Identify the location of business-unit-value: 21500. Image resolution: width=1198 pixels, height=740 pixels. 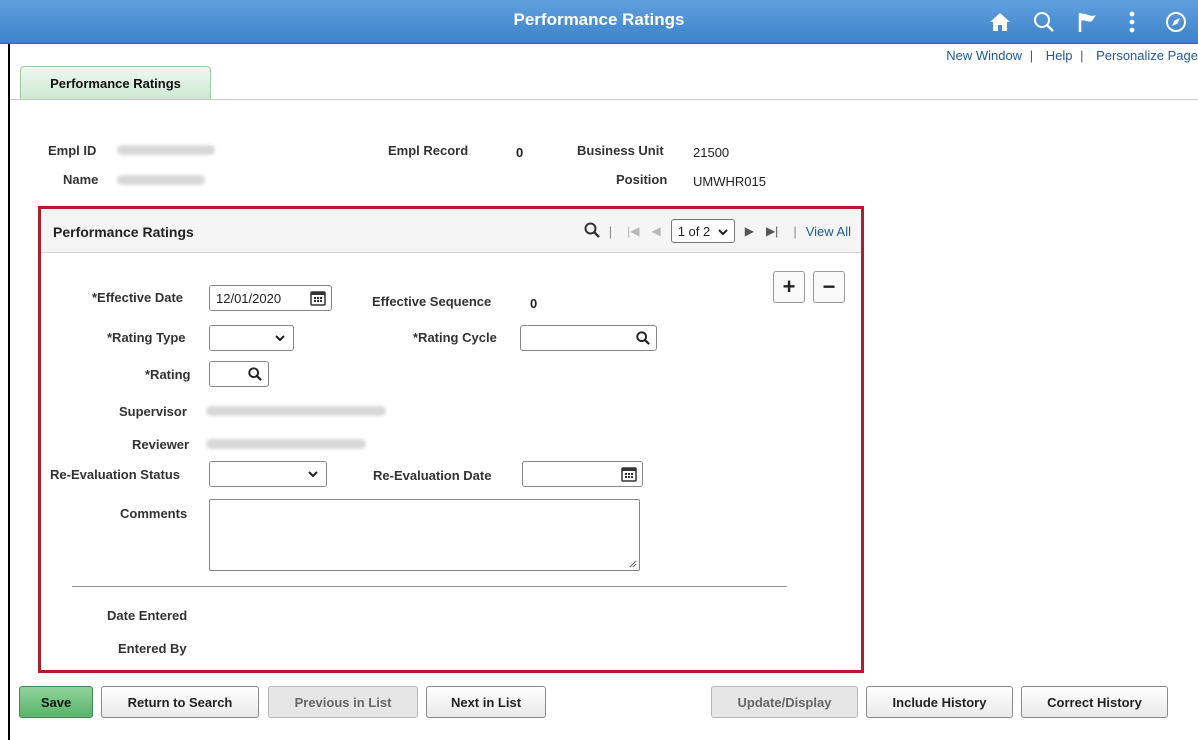
(711, 152).